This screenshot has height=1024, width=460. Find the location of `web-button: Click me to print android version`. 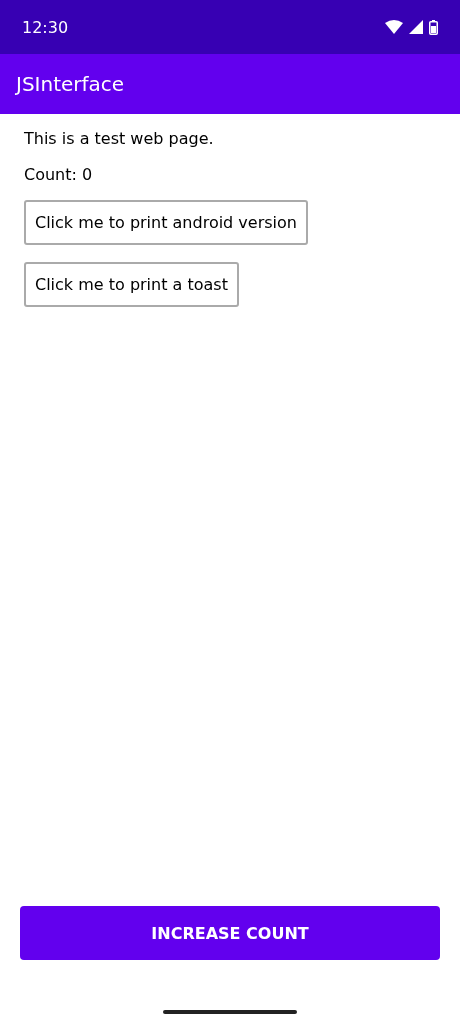

web-button: Click me to print android version is located at coordinates (166, 222).